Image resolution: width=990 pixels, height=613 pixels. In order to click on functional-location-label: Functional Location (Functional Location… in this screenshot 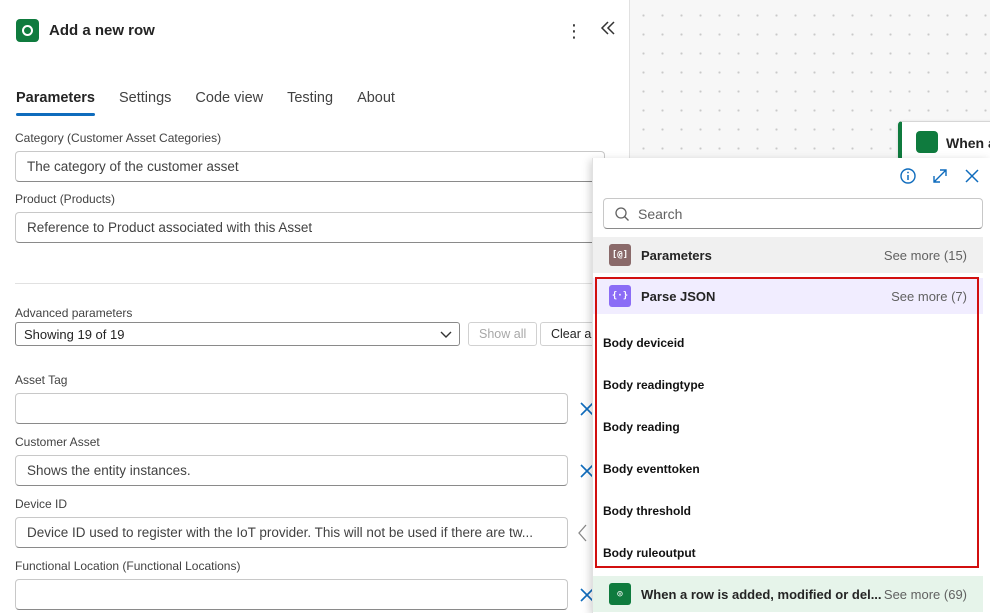, I will do `click(128, 566)`.